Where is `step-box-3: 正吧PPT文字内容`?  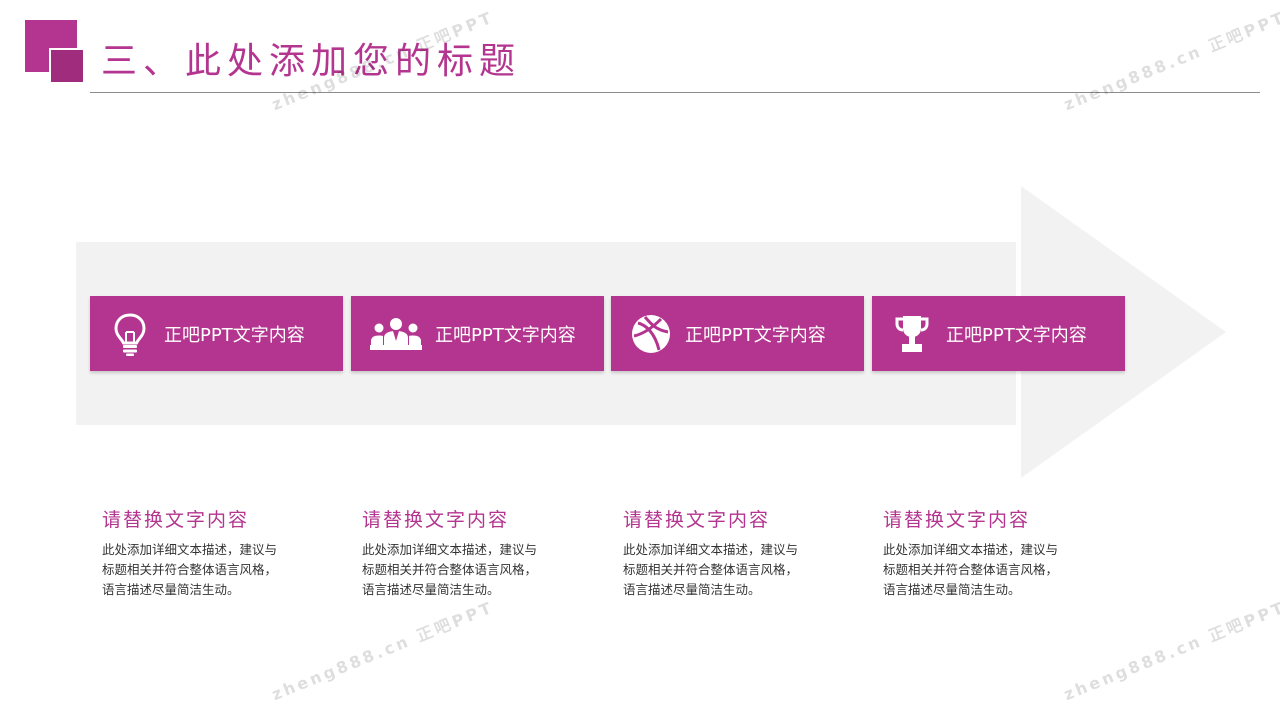
step-box-3: 正吧PPT文字内容 is located at coordinates (737, 333).